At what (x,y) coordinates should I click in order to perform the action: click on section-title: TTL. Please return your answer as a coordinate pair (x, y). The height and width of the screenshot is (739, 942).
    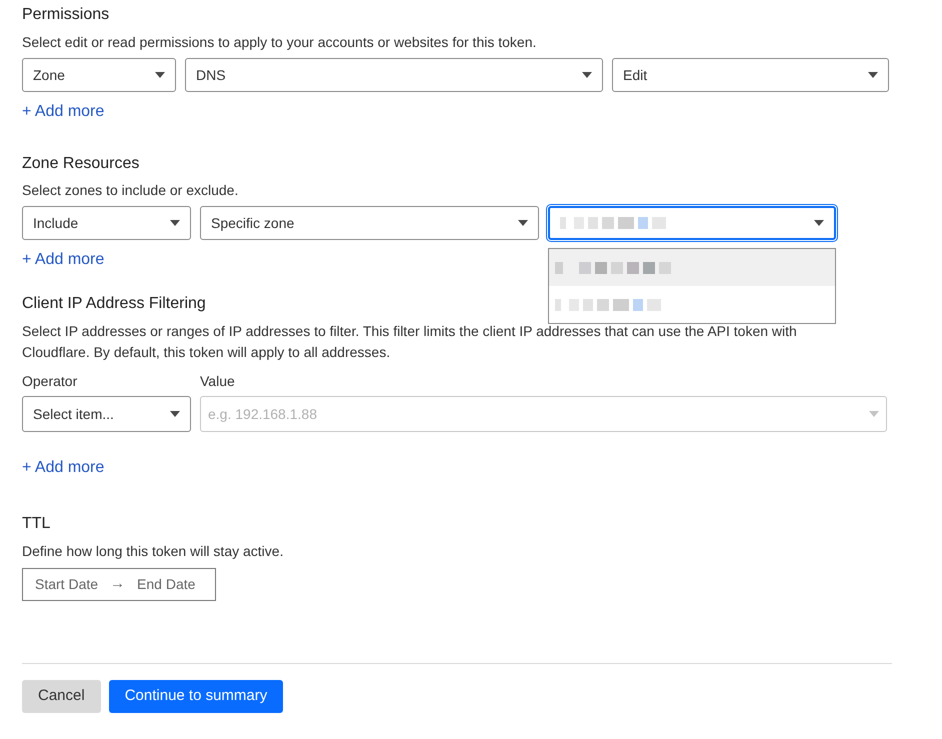
    Looking at the image, I should click on (36, 524).